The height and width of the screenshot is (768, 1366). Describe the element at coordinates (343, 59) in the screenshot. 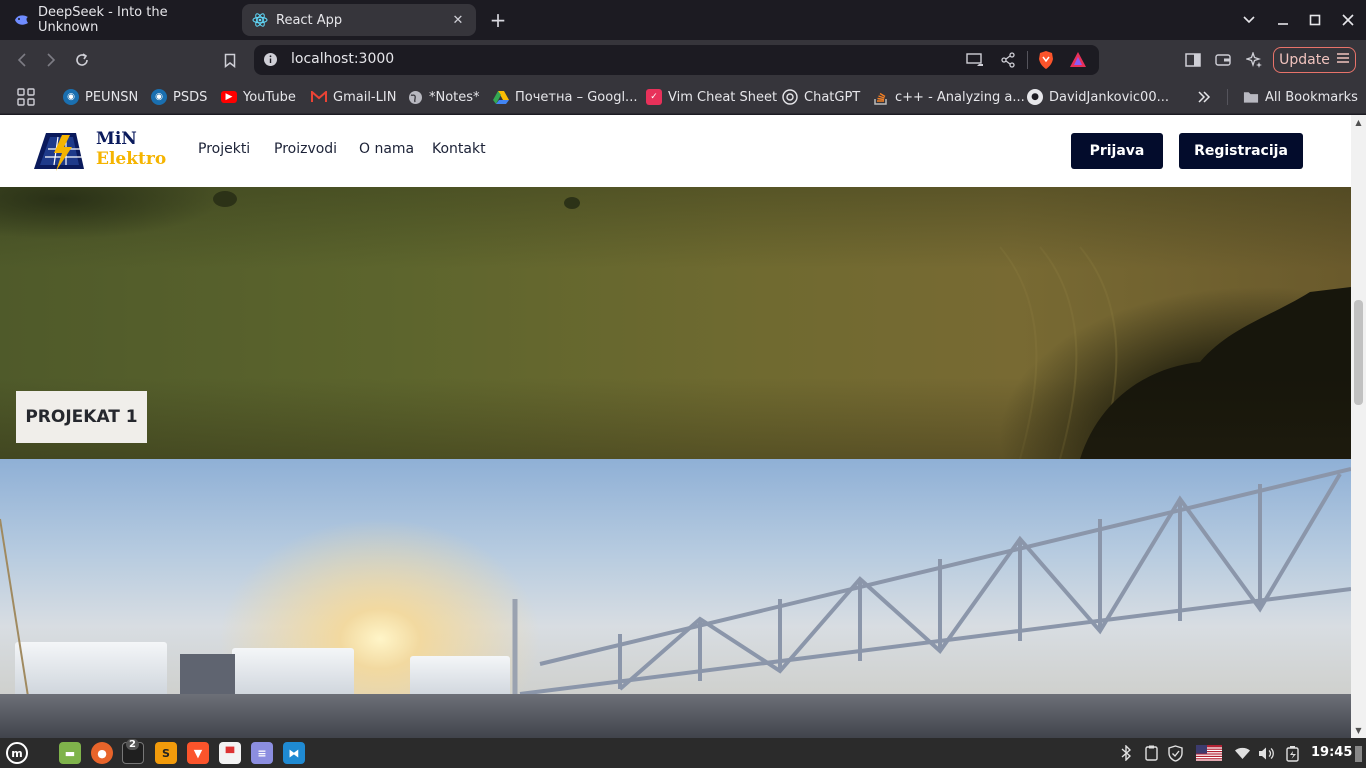

I see `url-text: localhost:3000` at that location.